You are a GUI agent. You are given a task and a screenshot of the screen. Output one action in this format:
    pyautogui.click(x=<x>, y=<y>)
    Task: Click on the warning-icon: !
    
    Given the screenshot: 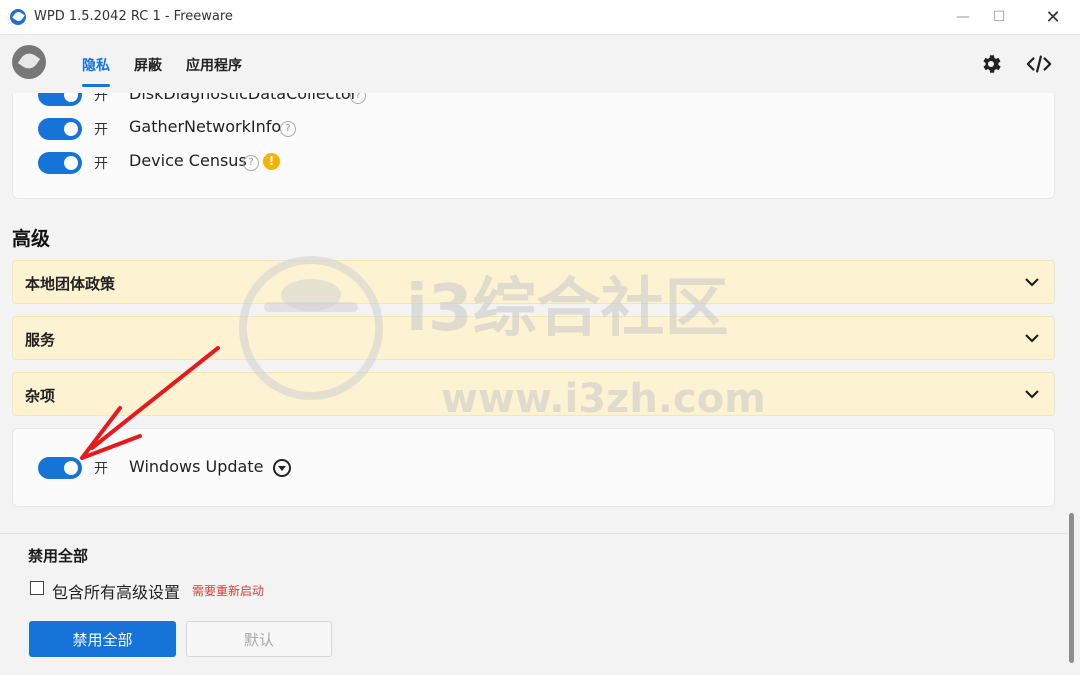 What is the action you would take?
    pyautogui.click(x=271, y=161)
    